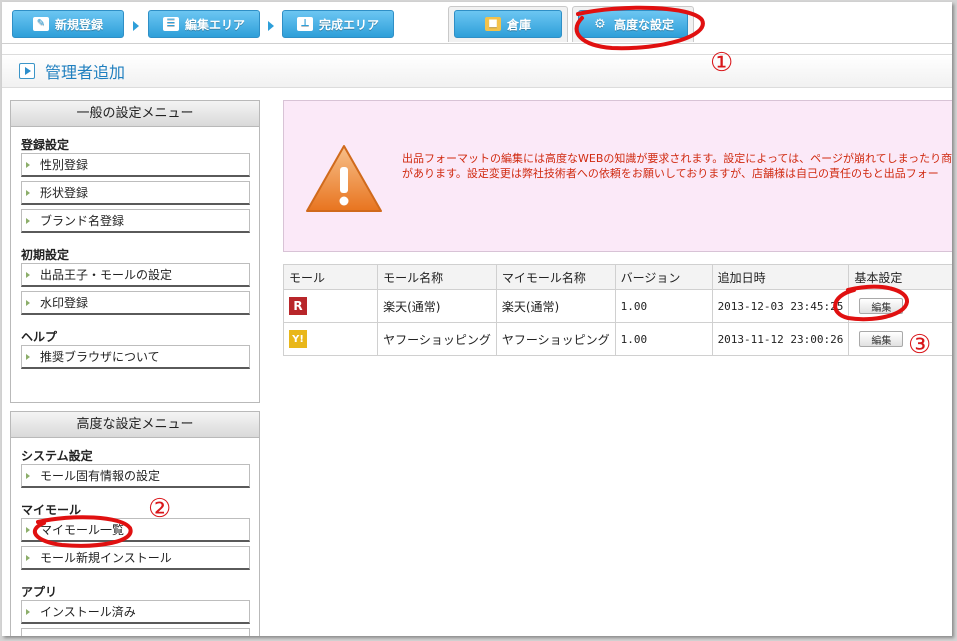 The height and width of the screenshot is (641, 957). I want to click on column-header: 基本設定, so click(900, 277).